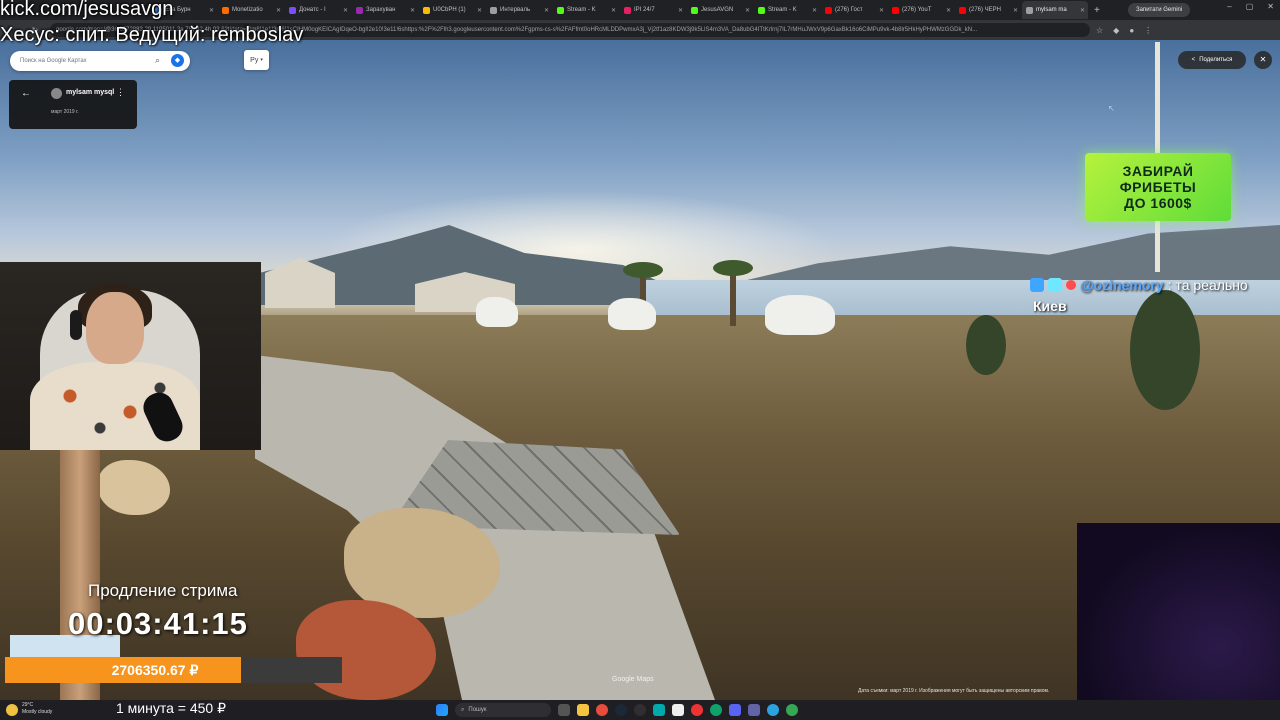  What do you see at coordinates (1229, 6) in the screenshot?
I see `minimize-icon: –` at bounding box center [1229, 6].